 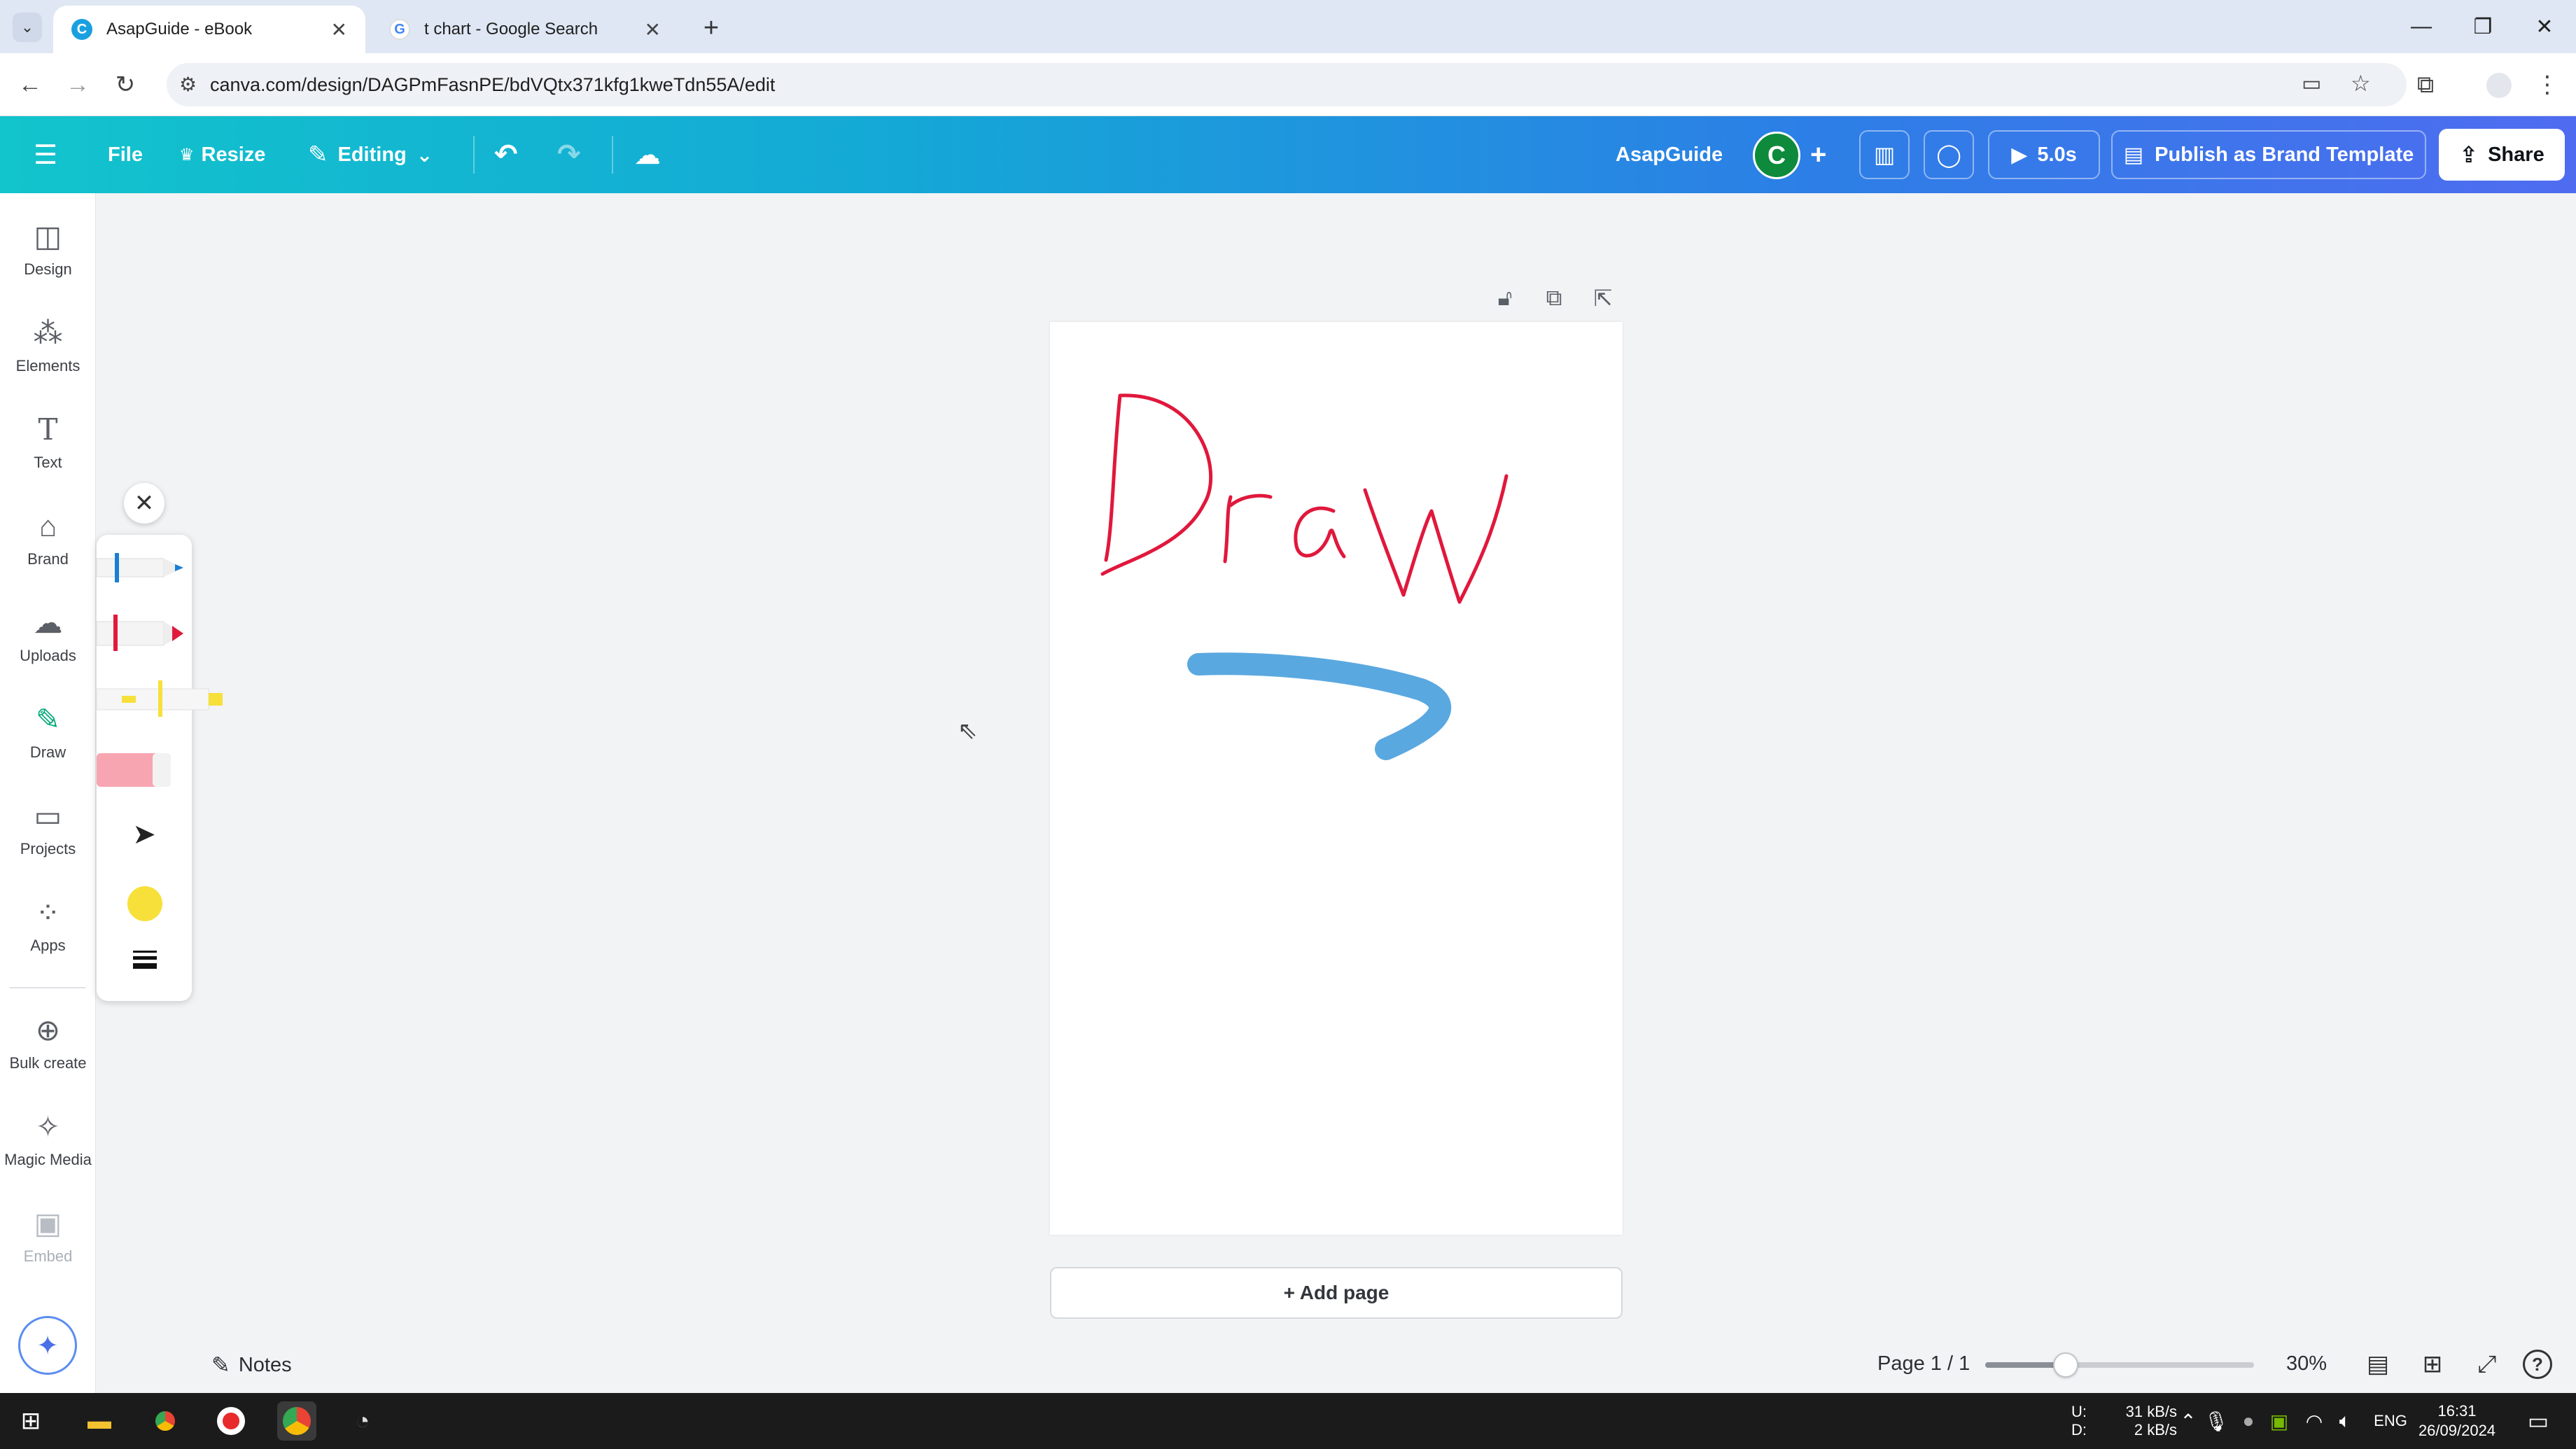 I want to click on page-view-icon: ▤, so click(x=2377, y=1364).